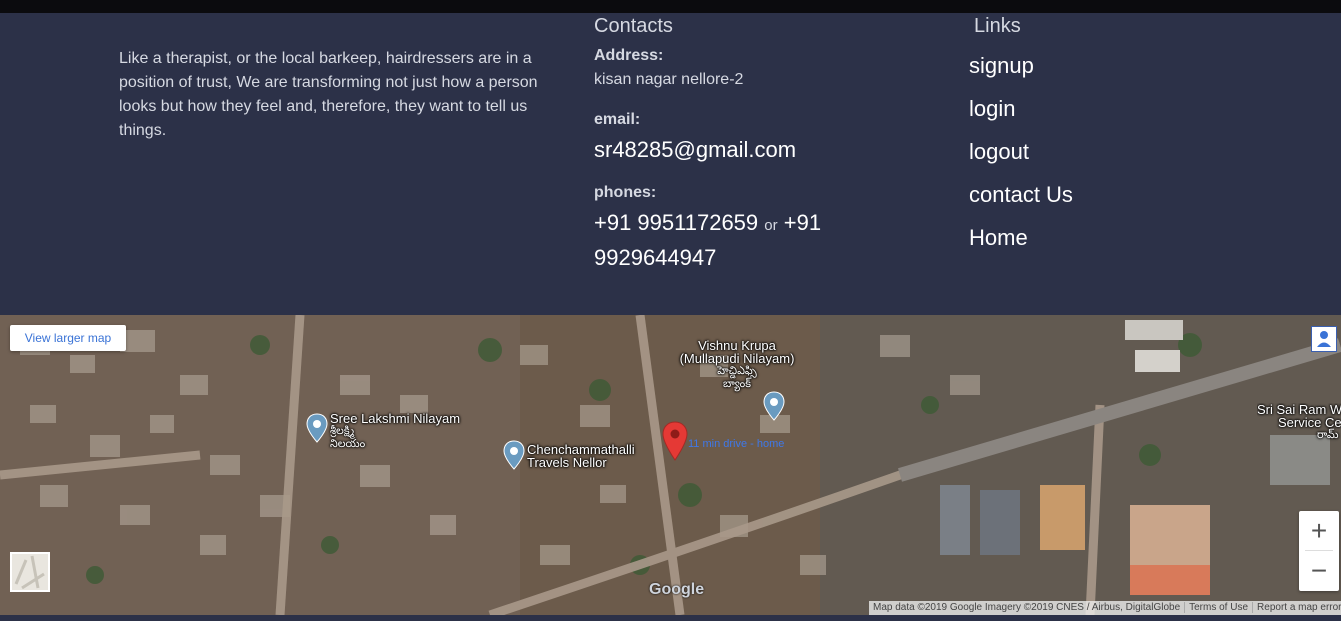 Image resolution: width=1341 pixels, height=621 pixels. Describe the element at coordinates (629, 55) in the screenshot. I see `address-label: Address:` at that location.